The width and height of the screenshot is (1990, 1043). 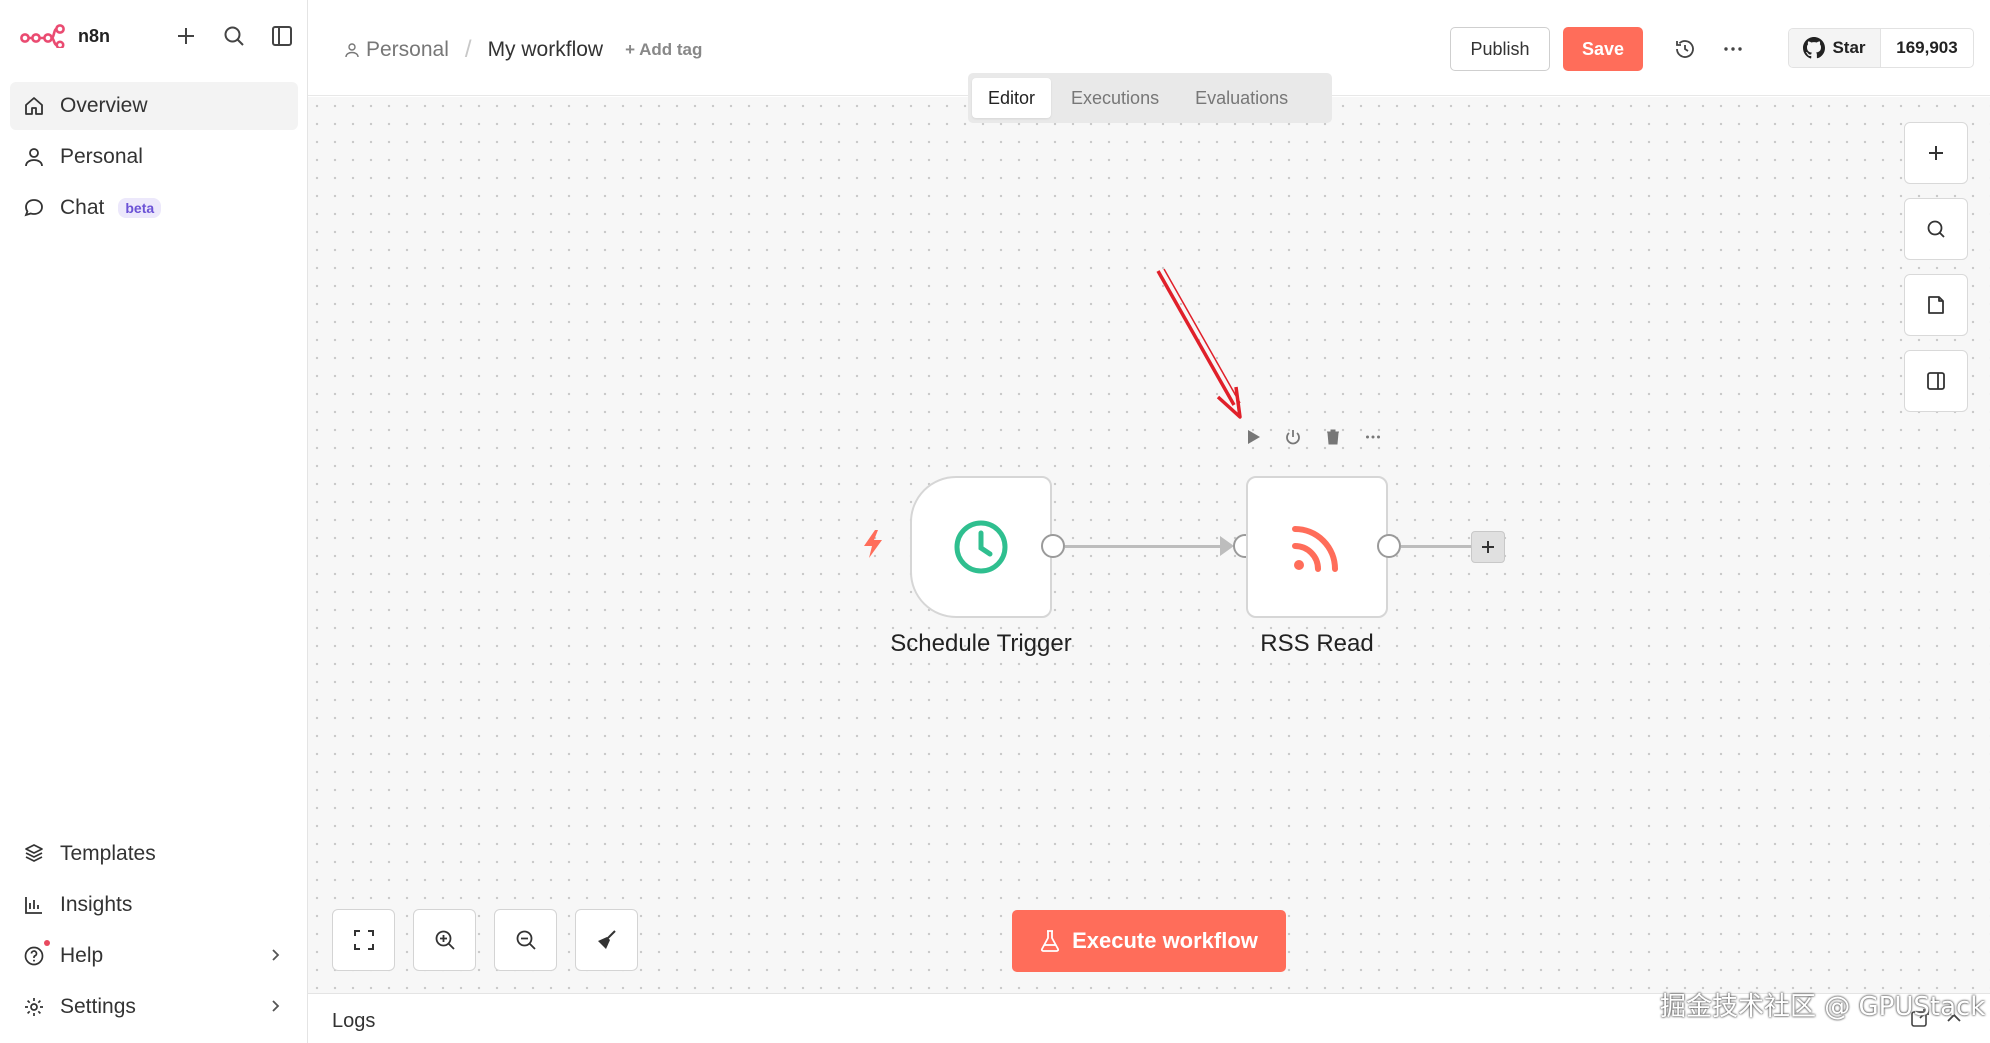 I want to click on sidebar-item-personal: Personal, so click(x=154, y=157).